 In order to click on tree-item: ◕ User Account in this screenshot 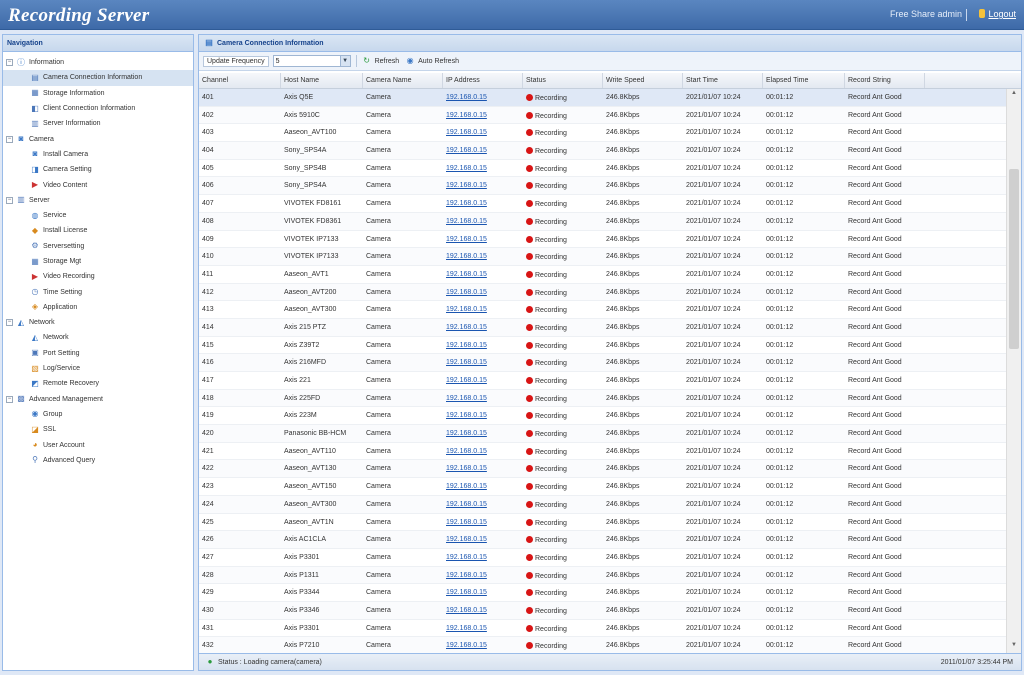, I will do `click(98, 444)`.